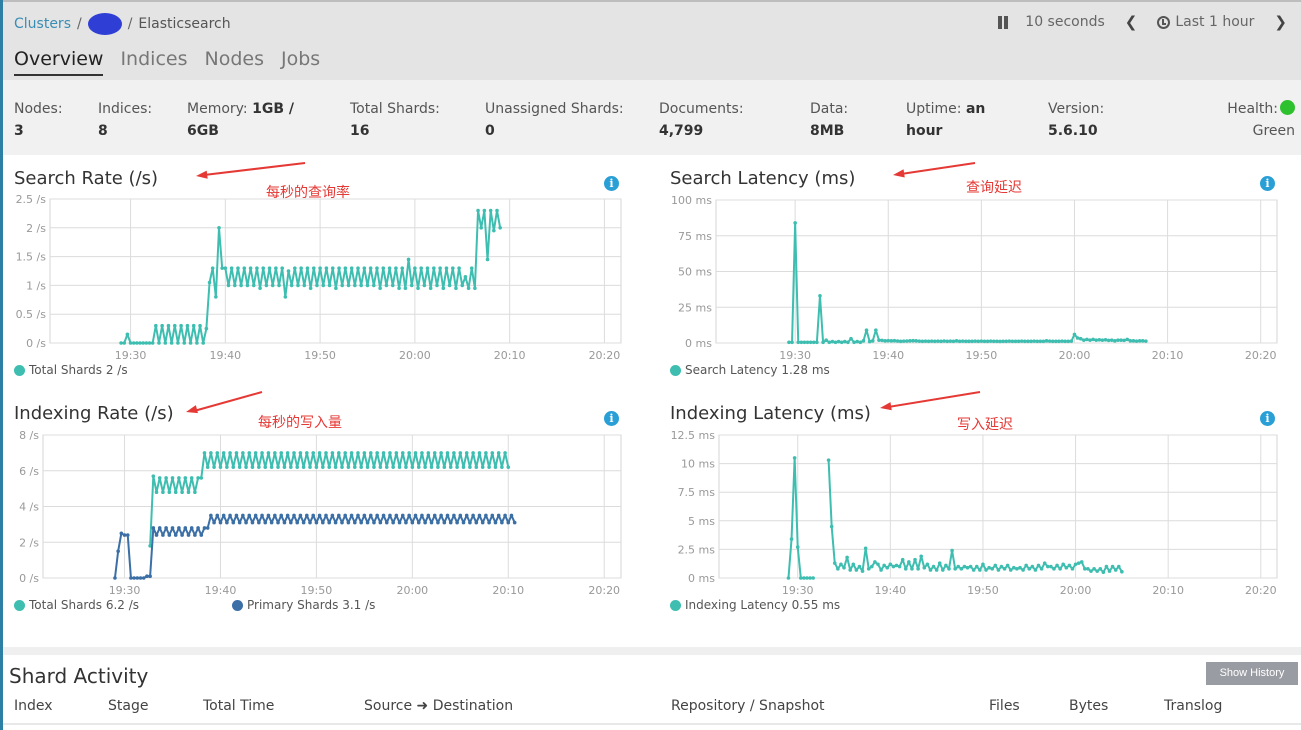  I want to click on pause-icon, so click(1003, 22).